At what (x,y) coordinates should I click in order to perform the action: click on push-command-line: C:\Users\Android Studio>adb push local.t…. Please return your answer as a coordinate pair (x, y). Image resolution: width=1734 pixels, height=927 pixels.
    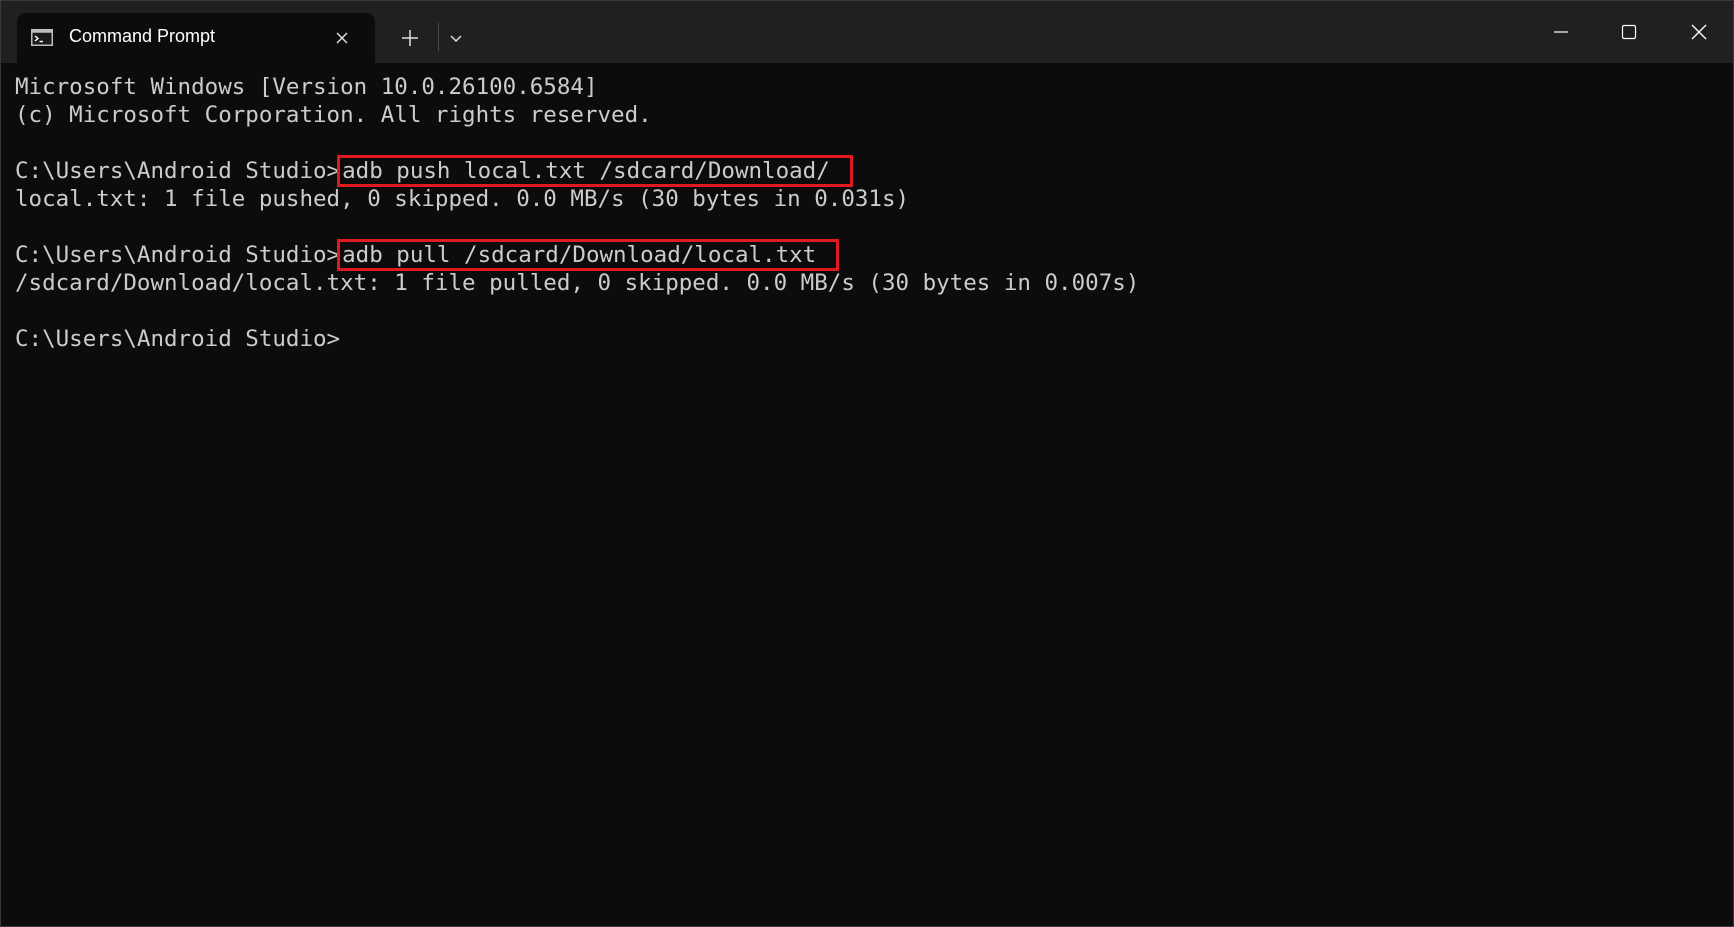
    Looking at the image, I should click on (865, 171).